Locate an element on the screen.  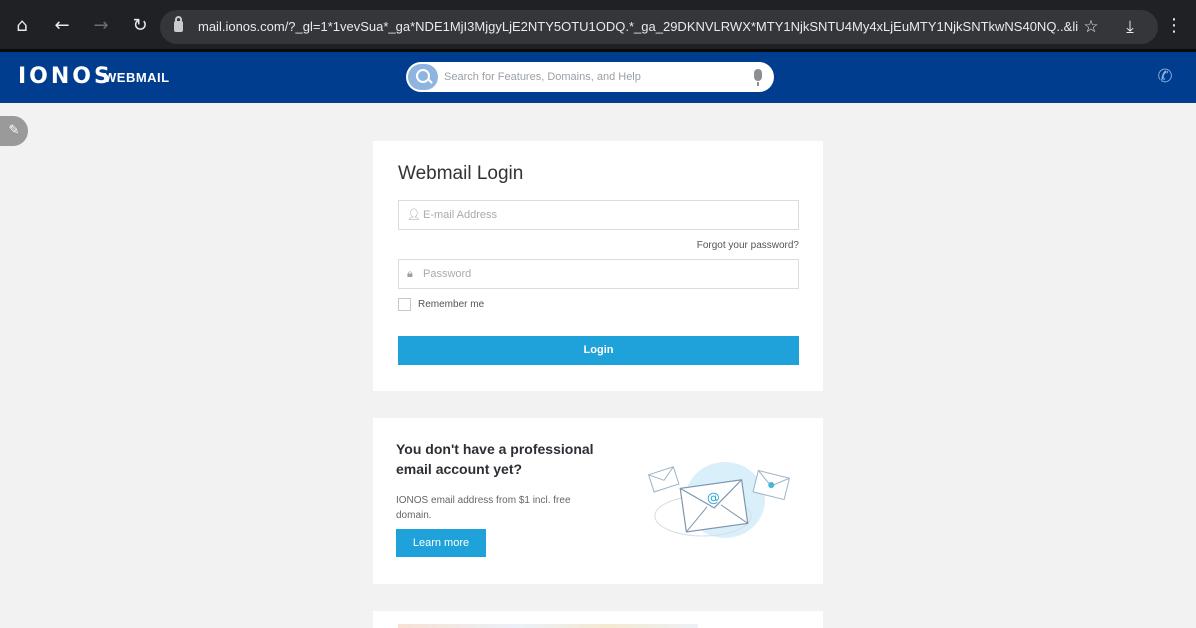
remember-label: Remember me is located at coordinates (451, 304).